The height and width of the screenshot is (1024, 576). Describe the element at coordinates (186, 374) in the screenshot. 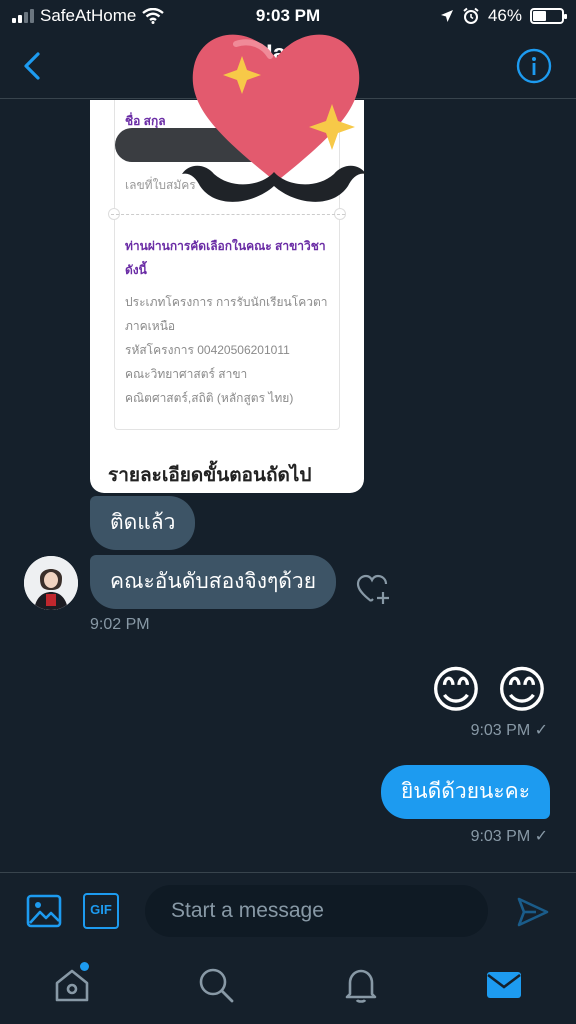

I see `detail-line: คณะวิทยาศาสตร์ สาขา` at that location.